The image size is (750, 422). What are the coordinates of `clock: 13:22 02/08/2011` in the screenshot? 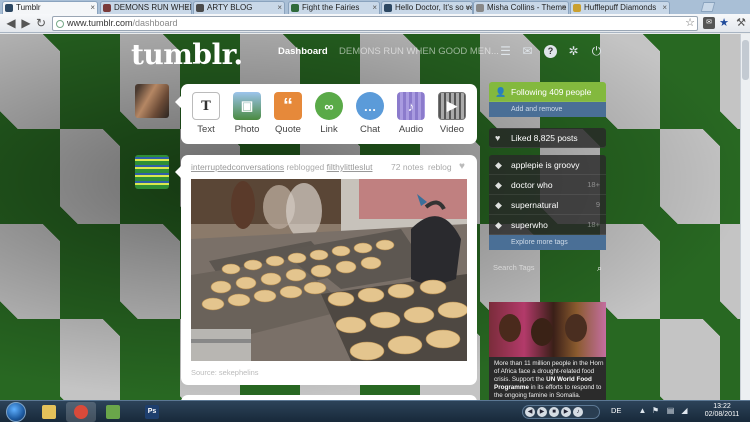 It's located at (722, 411).